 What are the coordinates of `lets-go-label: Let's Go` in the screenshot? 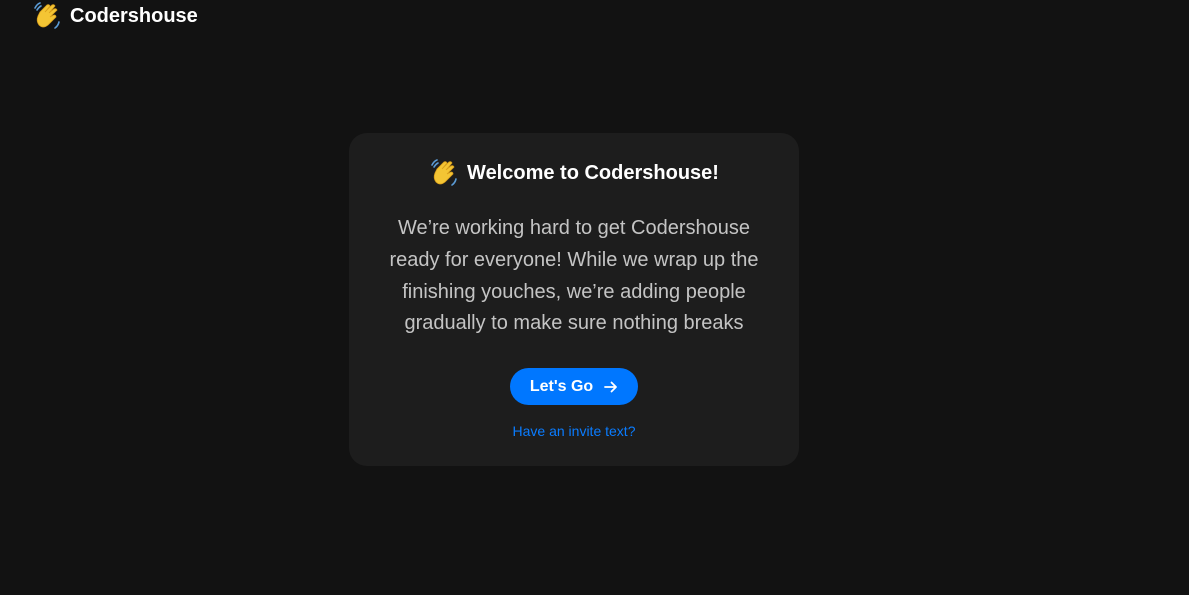 It's located at (561, 386).